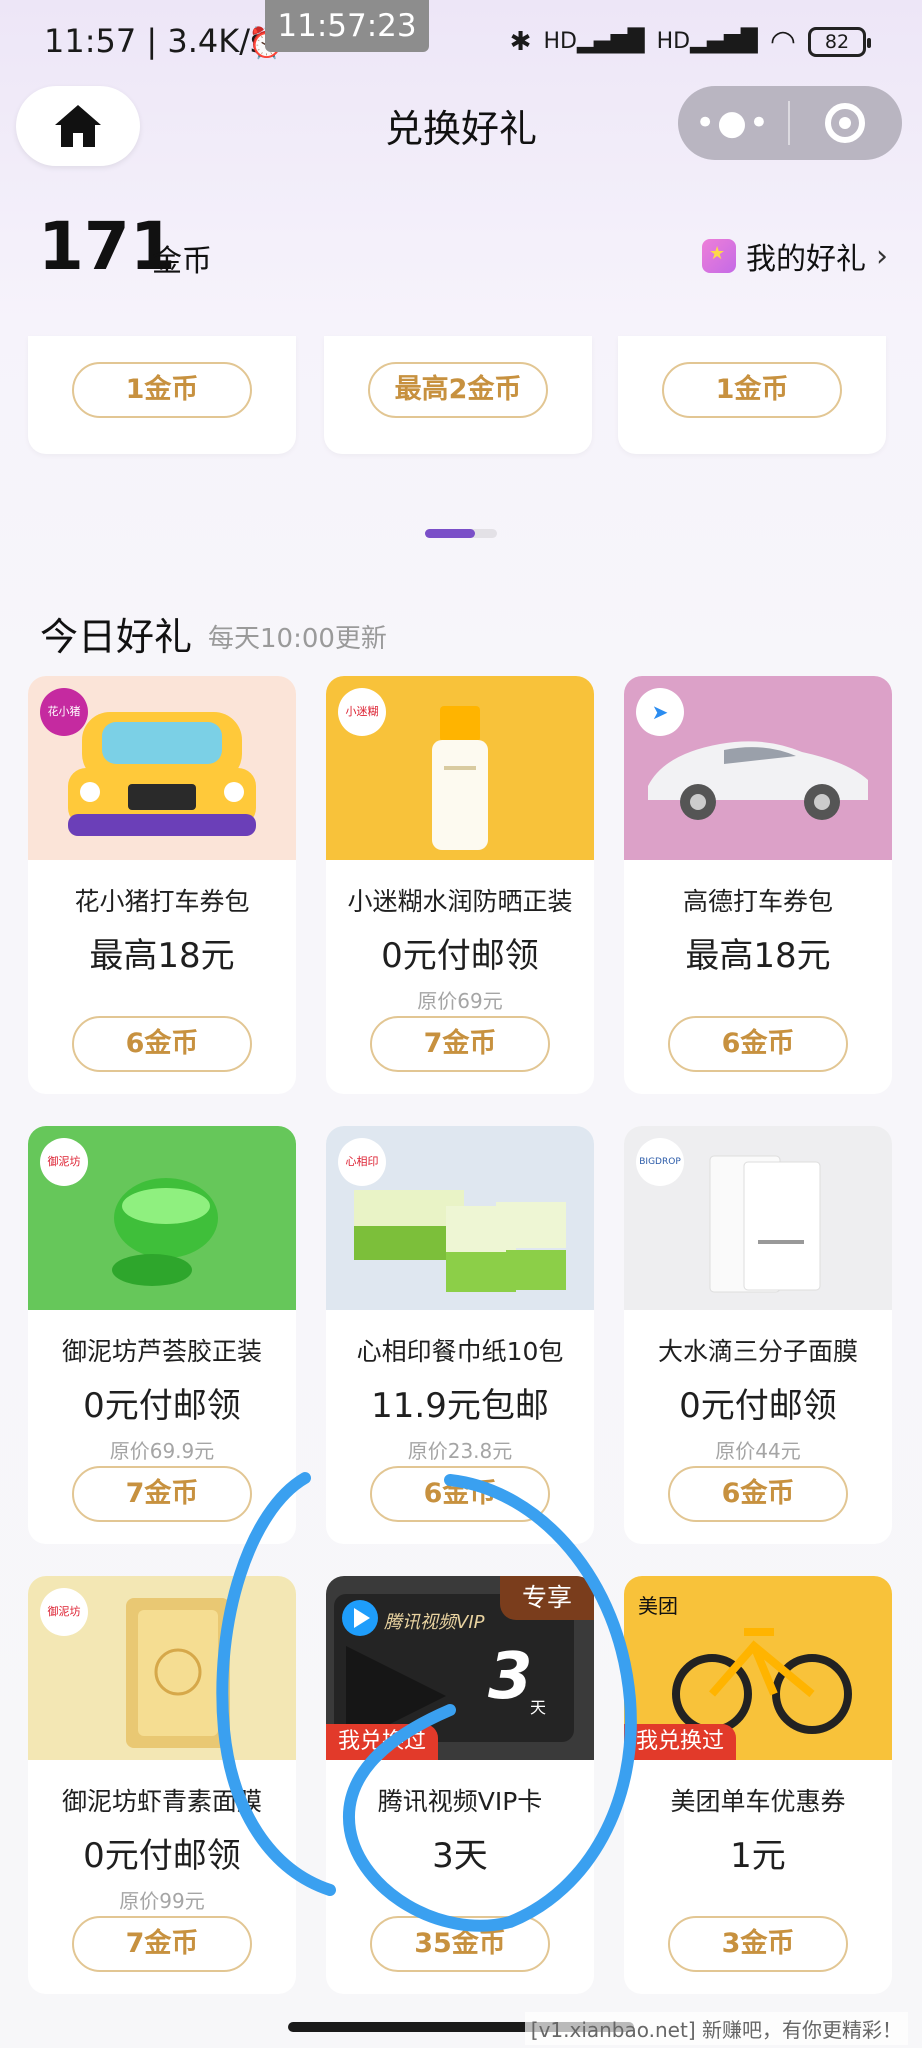 This screenshot has width=922, height=2048. What do you see at coordinates (716, 2028) in the screenshot?
I see `watermark: [v1.xianbao.net] 新赚吧，有你更精彩！` at bounding box center [716, 2028].